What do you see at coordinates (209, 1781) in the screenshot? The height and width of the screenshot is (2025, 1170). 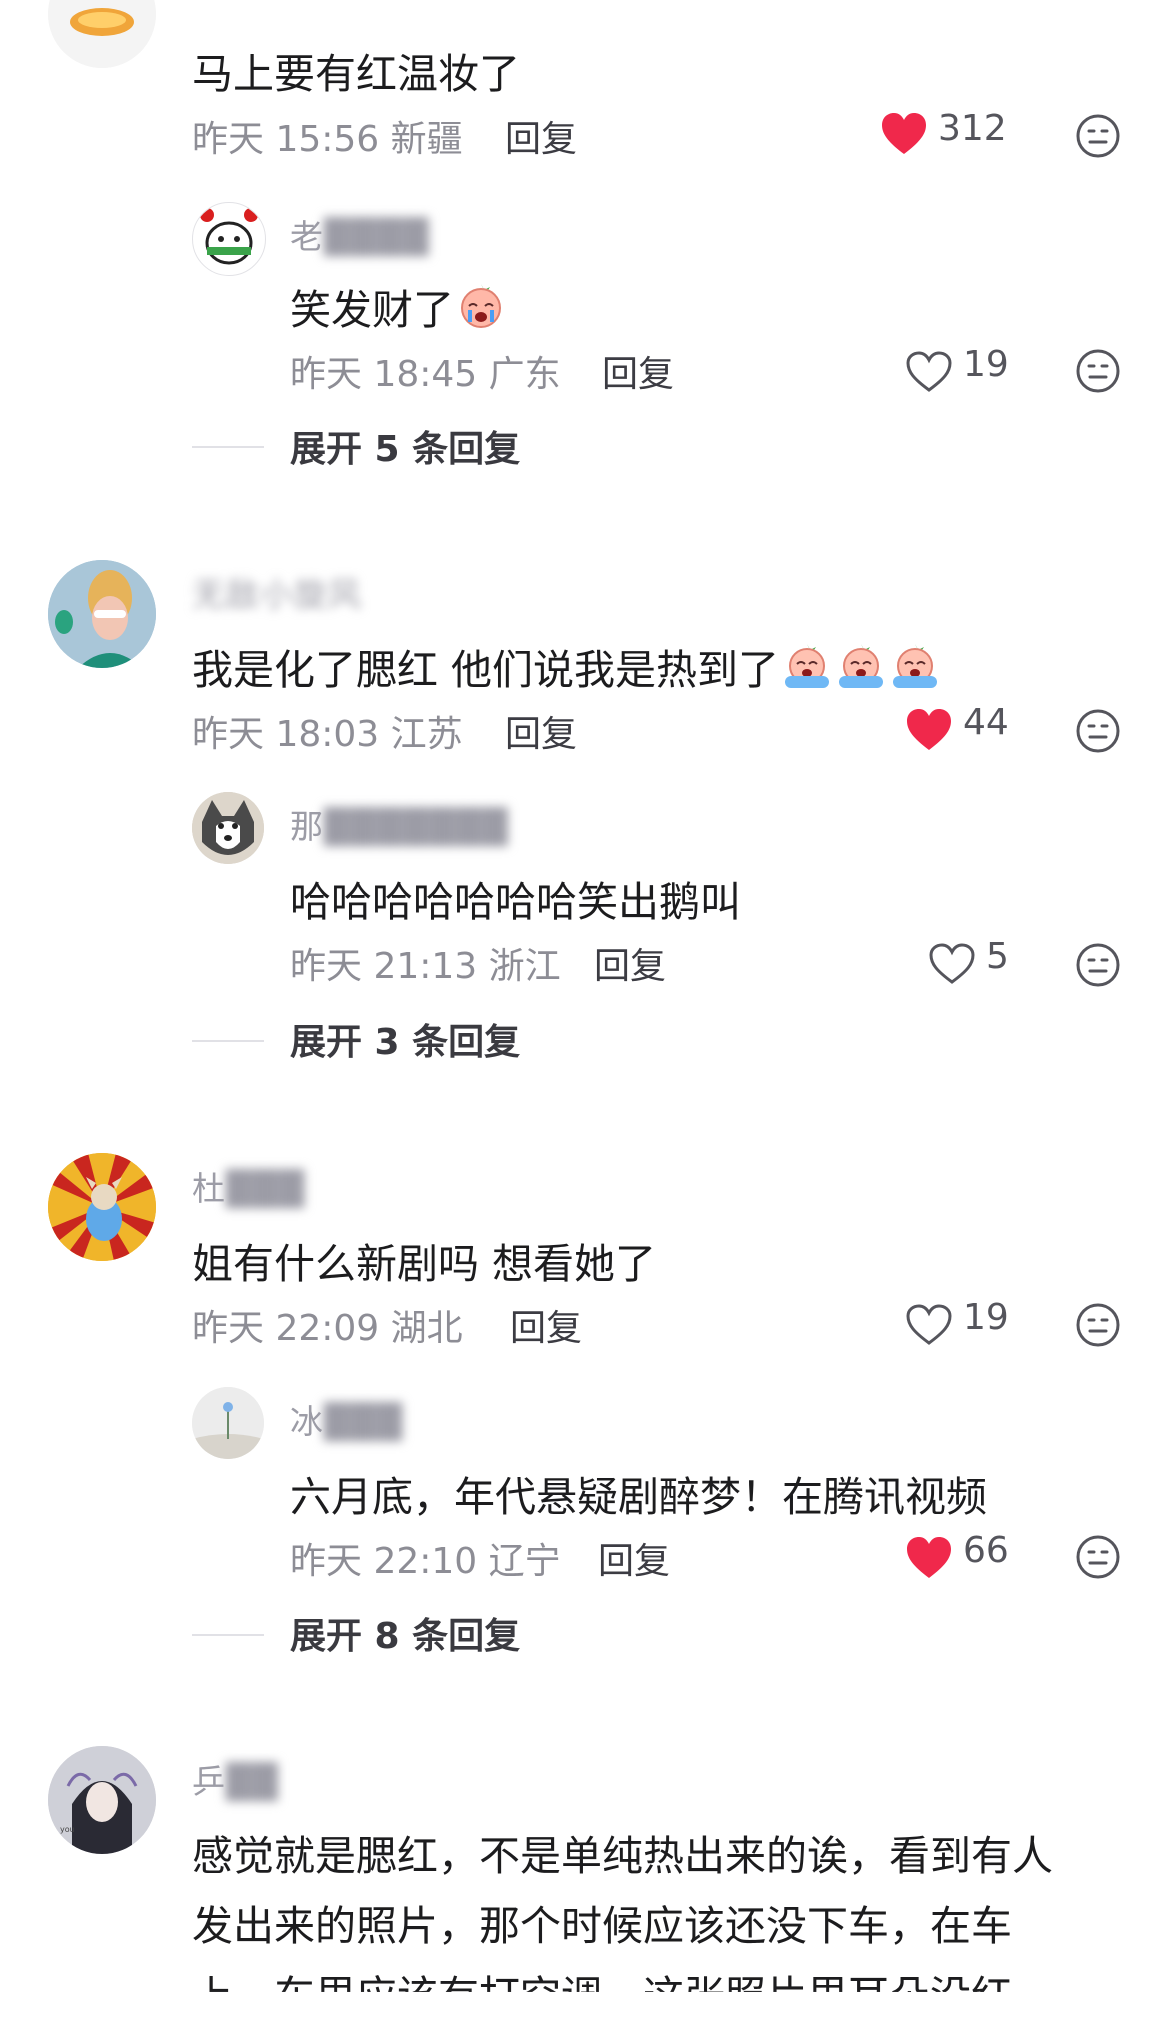 I see `user-name-text: 乒` at bounding box center [209, 1781].